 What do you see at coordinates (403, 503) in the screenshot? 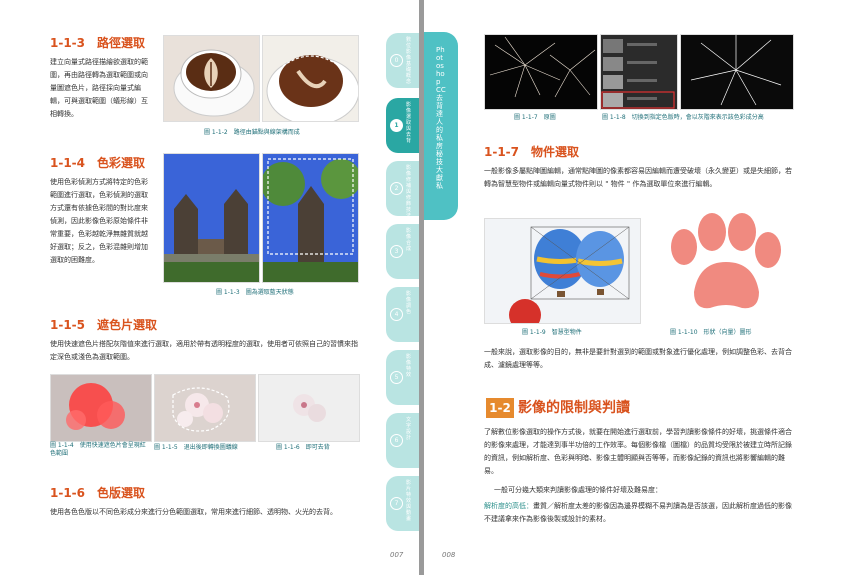
I see `chapter-tab-7: 7 影片特效與動畫` at bounding box center [403, 503].